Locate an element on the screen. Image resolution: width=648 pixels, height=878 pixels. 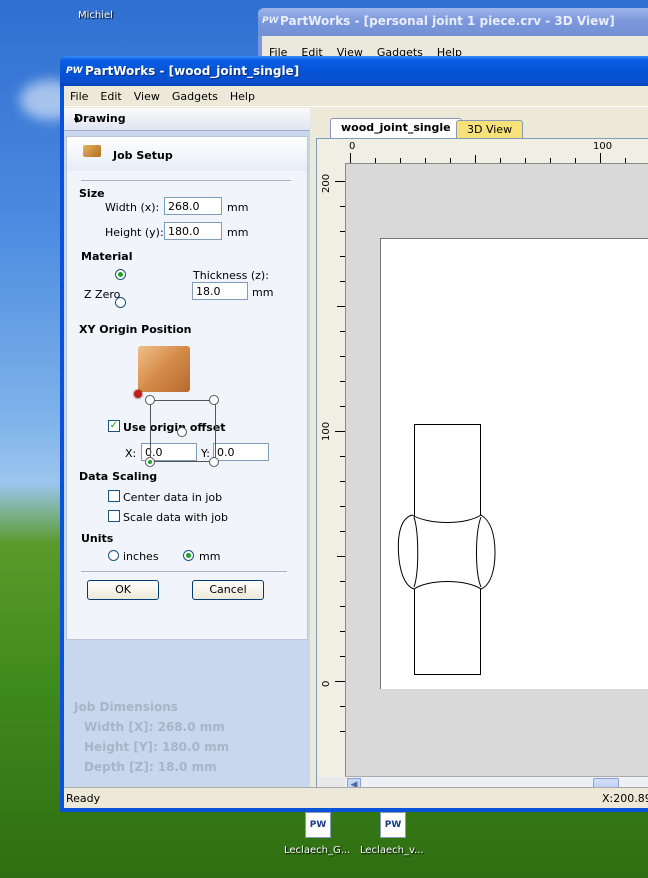
origin-y-input: 0.0 is located at coordinates (241, 452).